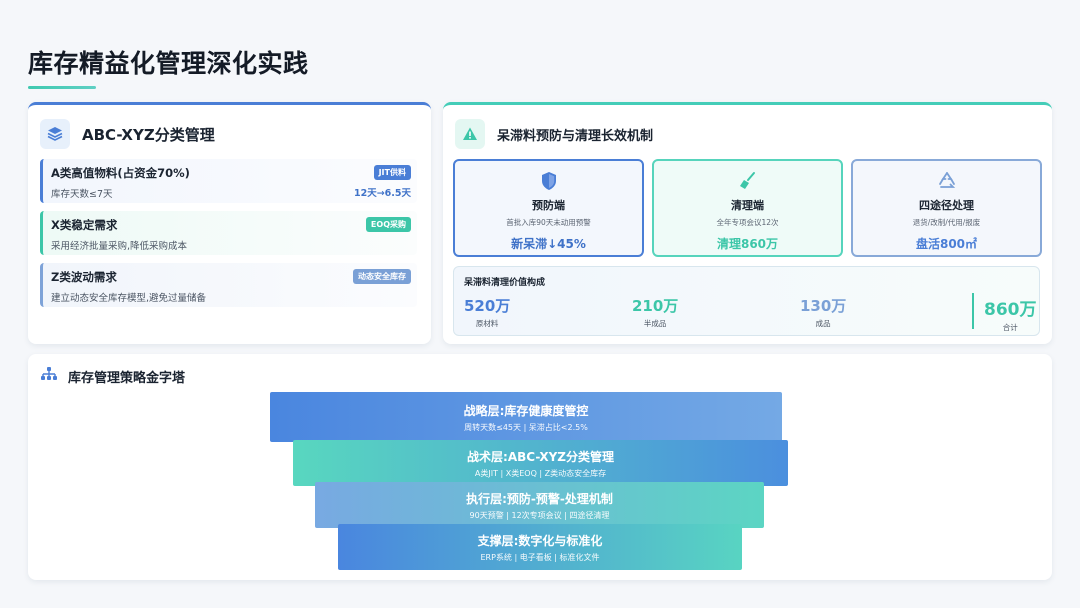 This screenshot has height=608, width=1080. What do you see at coordinates (946, 181) in the screenshot?
I see `recycle-icon` at bounding box center [946, 181].